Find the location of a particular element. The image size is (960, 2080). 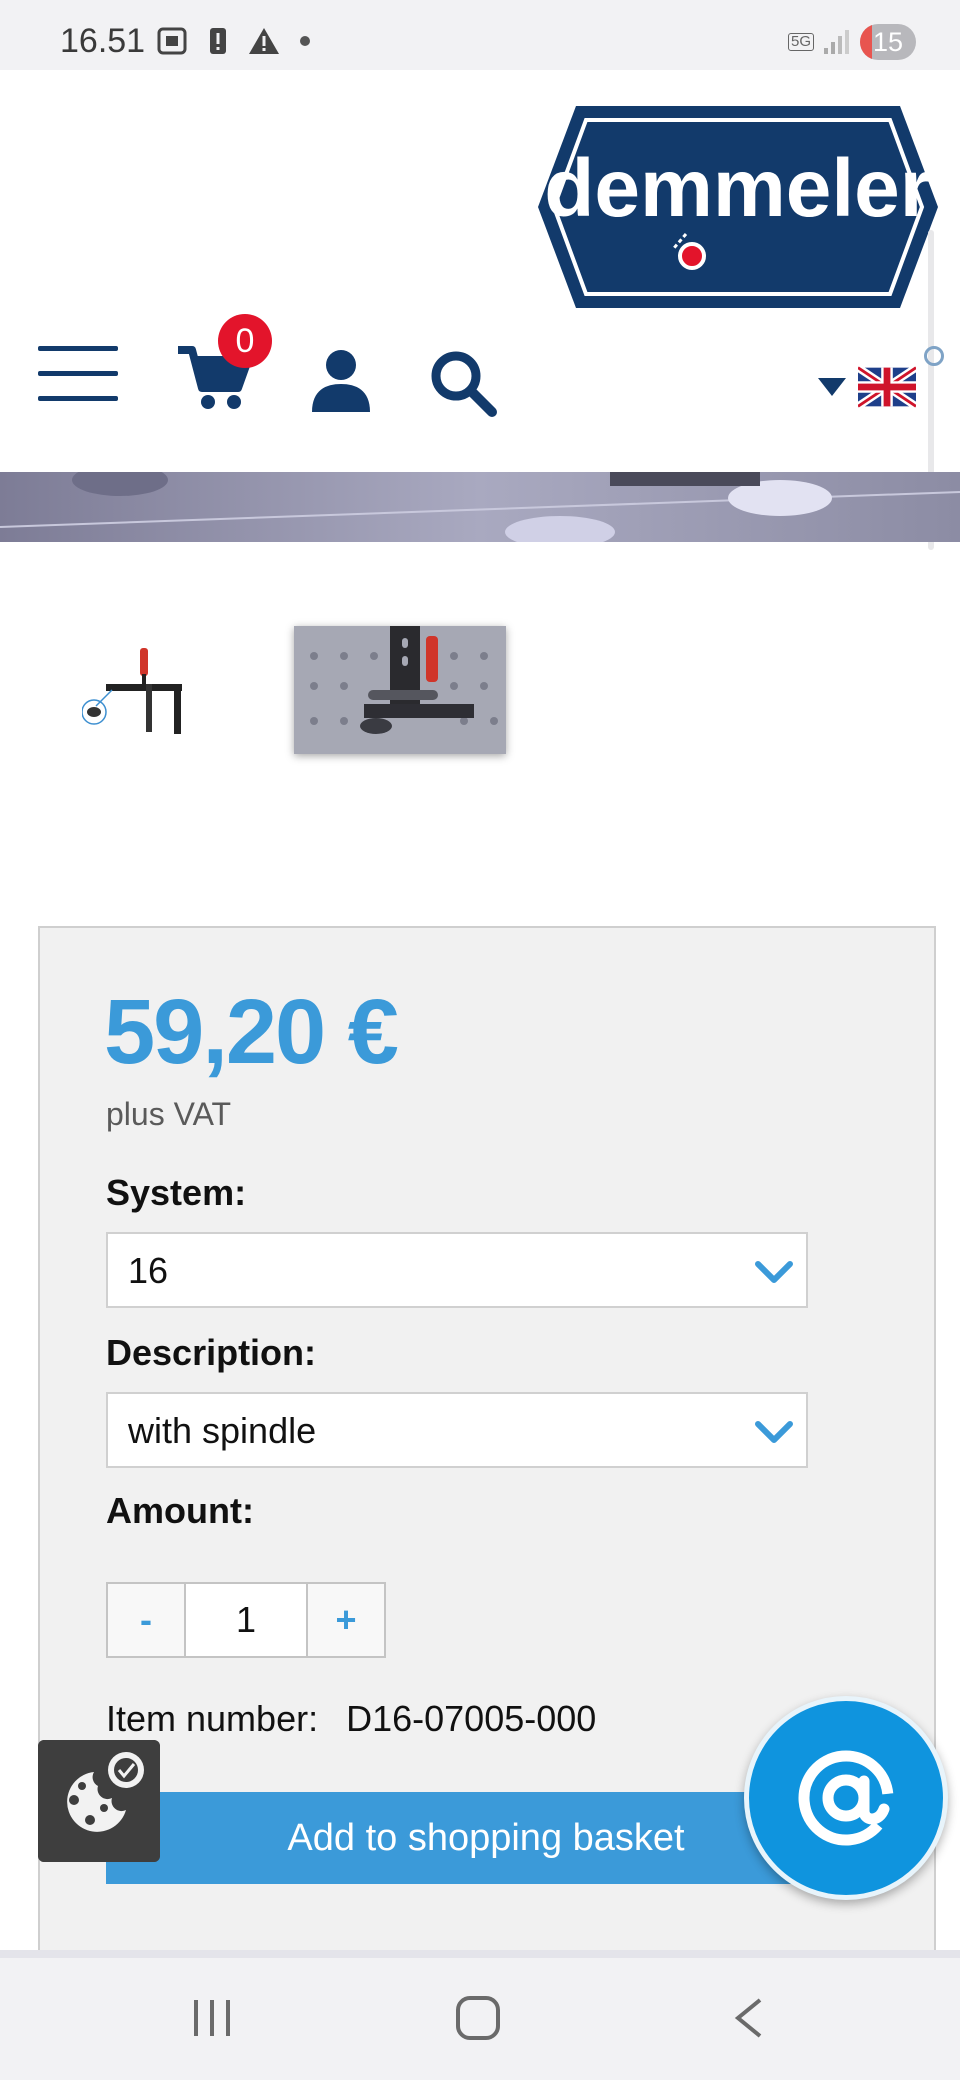

uk-flag-icon is located at coordinates (887, 387).